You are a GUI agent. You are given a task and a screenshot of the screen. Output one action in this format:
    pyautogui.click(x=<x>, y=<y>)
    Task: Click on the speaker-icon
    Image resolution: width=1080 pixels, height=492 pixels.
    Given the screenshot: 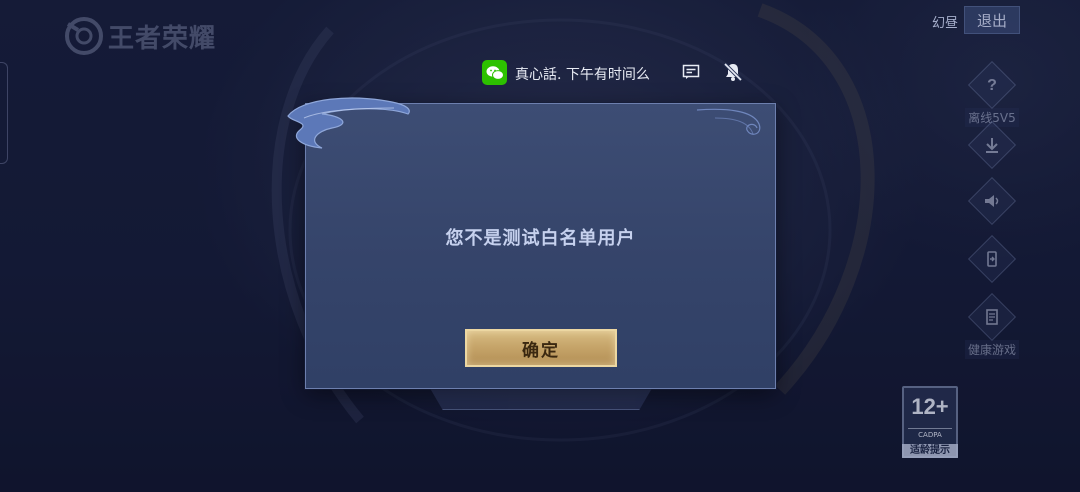 What is the action you would take?
    pyautogui.click(x=992, y=201)
    